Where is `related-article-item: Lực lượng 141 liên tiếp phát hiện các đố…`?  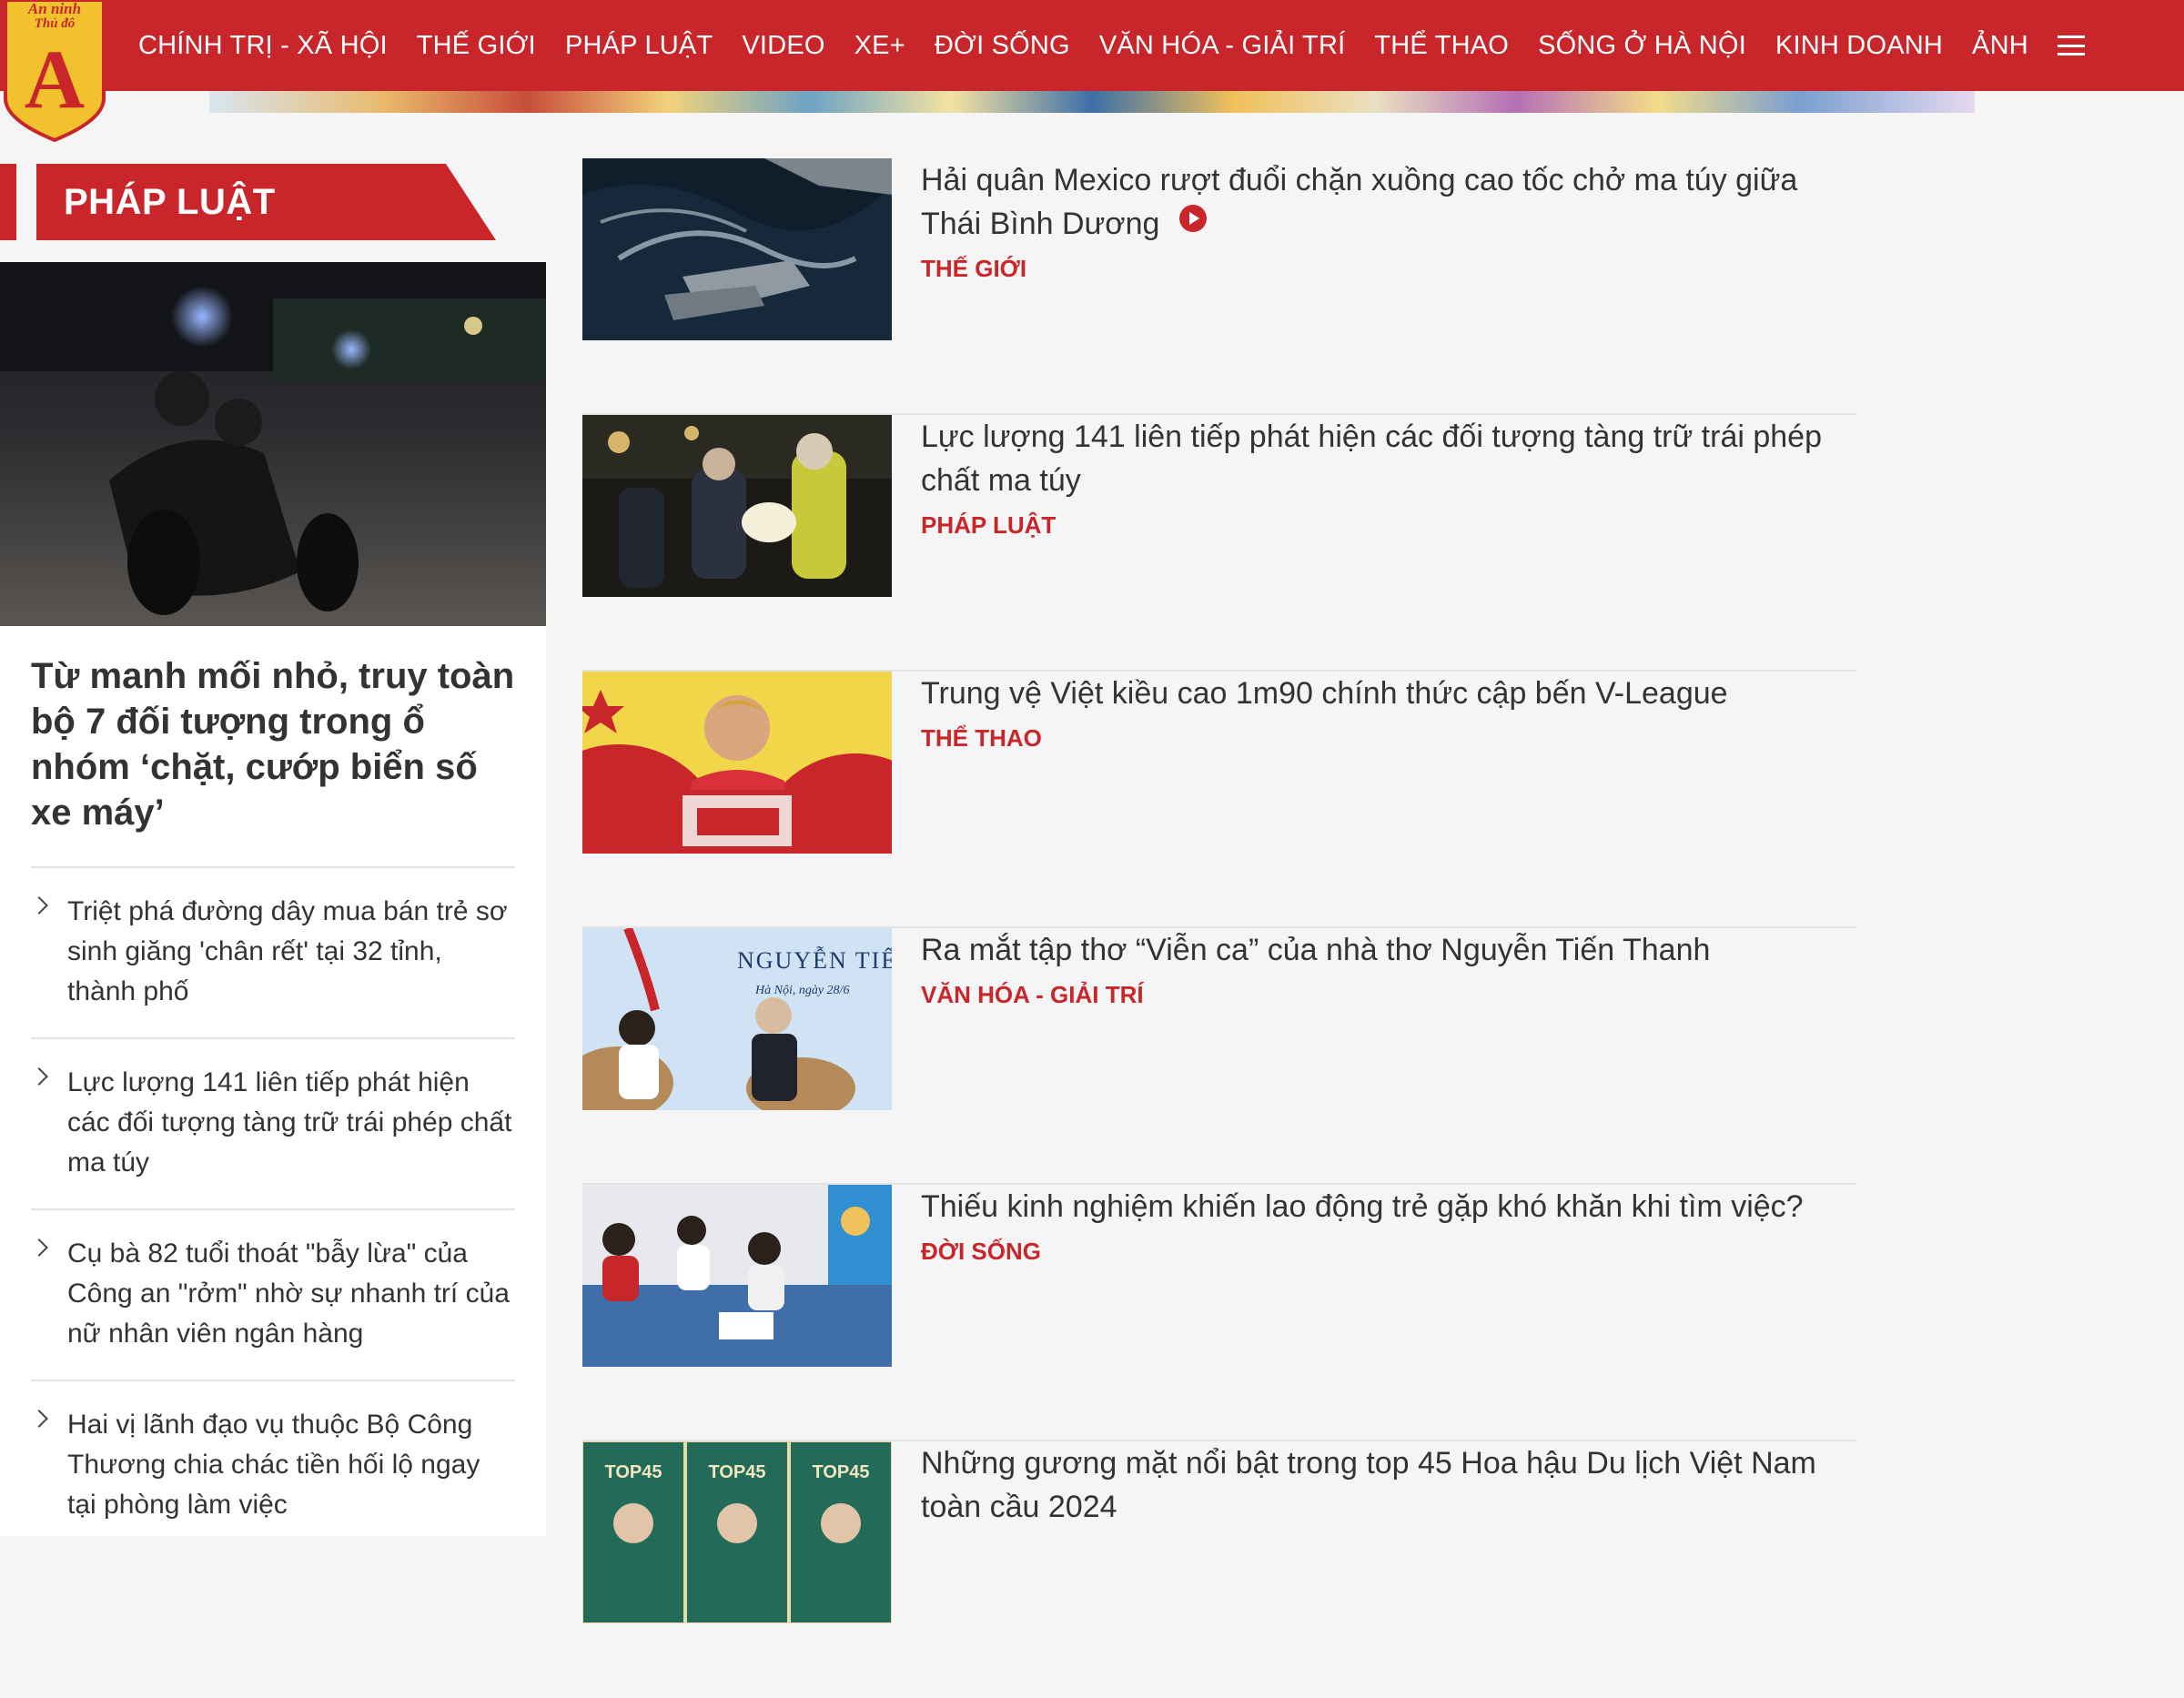
related-article-item: Lực lượng 141 liên tiếp phát hiện các đố… is located at coordinates (273, 1122).